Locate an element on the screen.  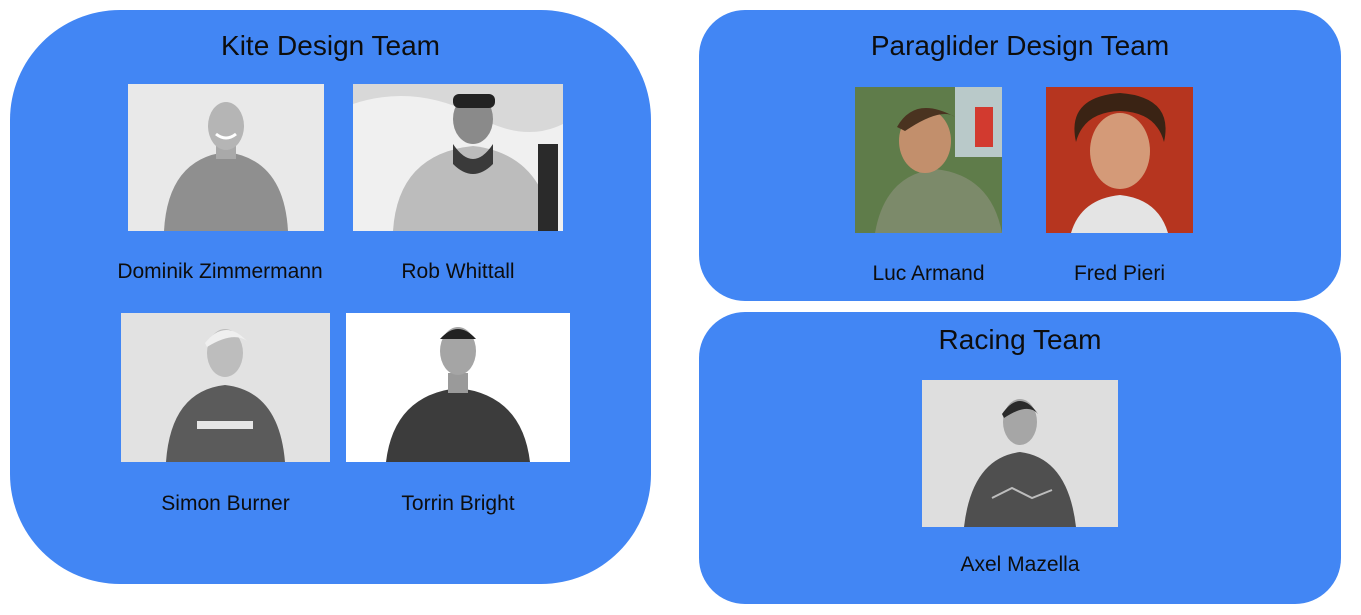
paraglider-team-title: Paraglider Design Team is located at coordinates (1020, 45).